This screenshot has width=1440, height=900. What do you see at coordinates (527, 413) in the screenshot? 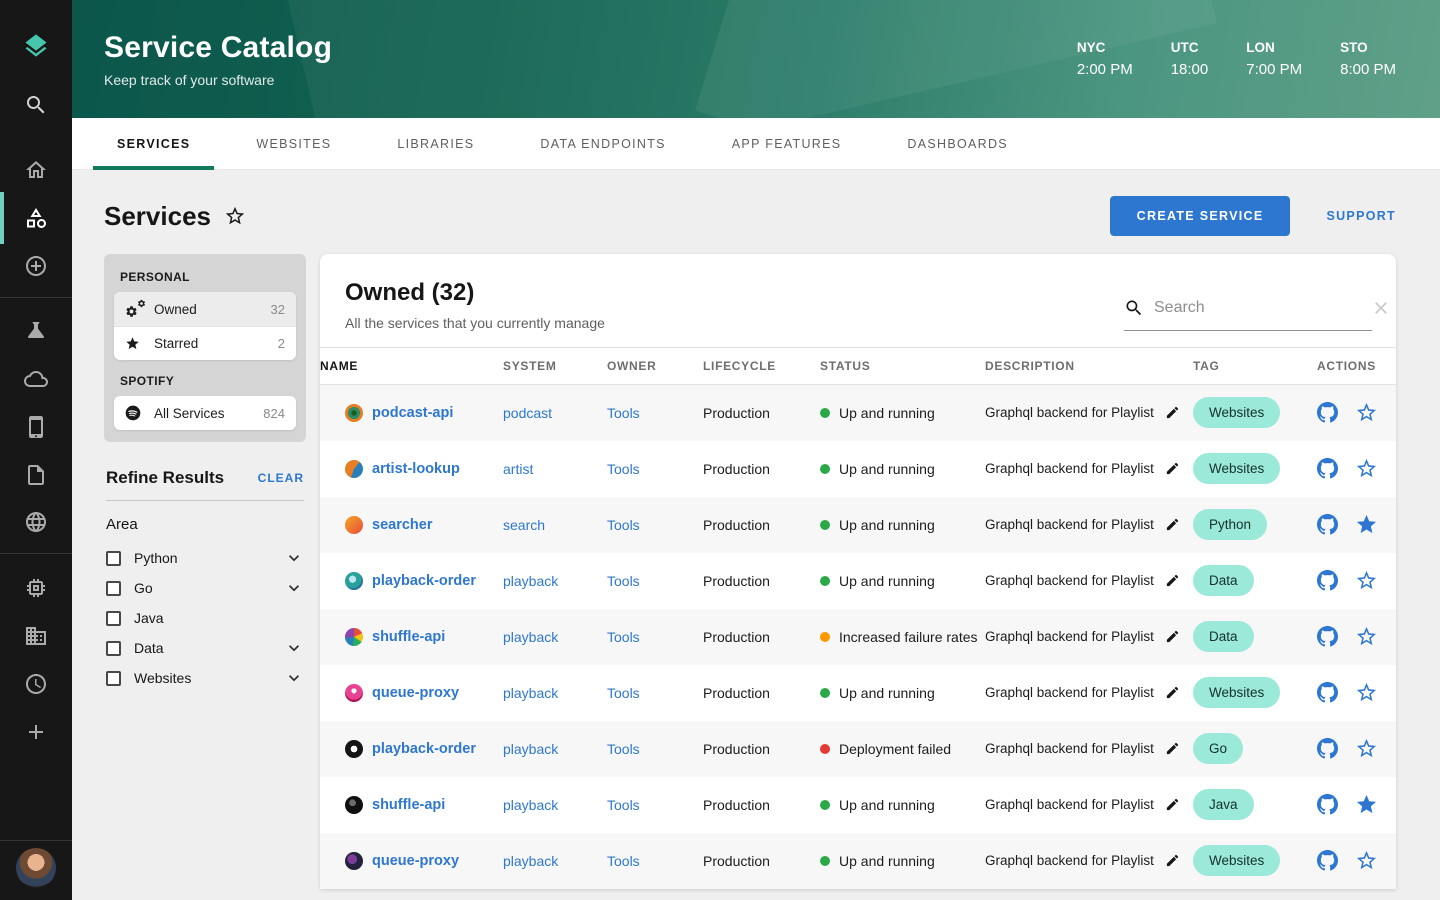
I see `system-link: podcast` at bounding box center [527, 413].